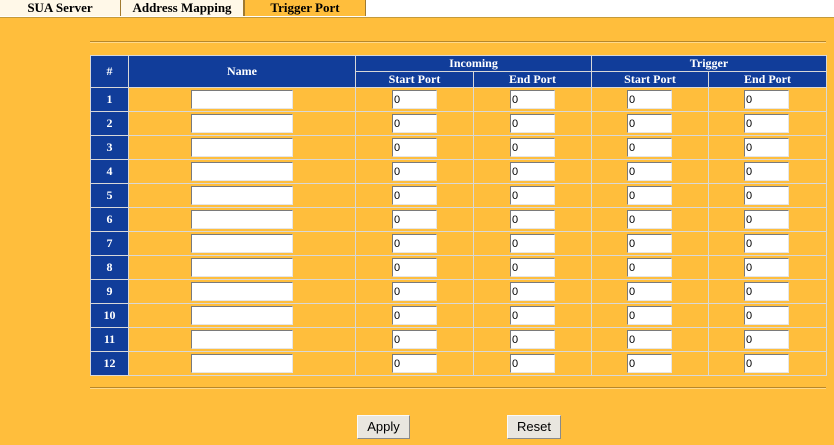 The width and height of the screenshot is (834, 445). I want to click on tab-address-mapping: Address Mapping, so click(182, 8).